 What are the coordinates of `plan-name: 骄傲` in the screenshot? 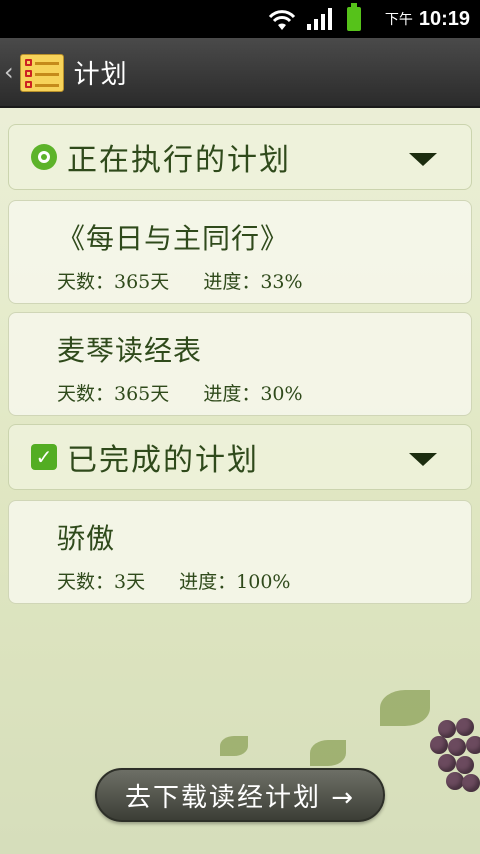 It's located at (86, 538).